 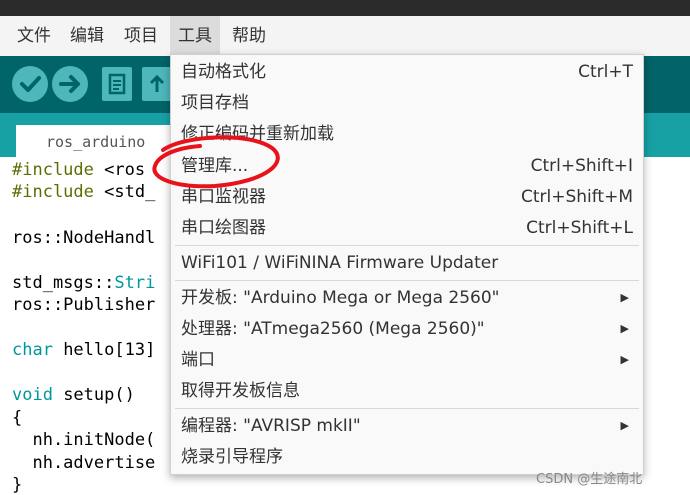 I want to click on watermark: CSDN @生途南北, so click(x=589, y=479).